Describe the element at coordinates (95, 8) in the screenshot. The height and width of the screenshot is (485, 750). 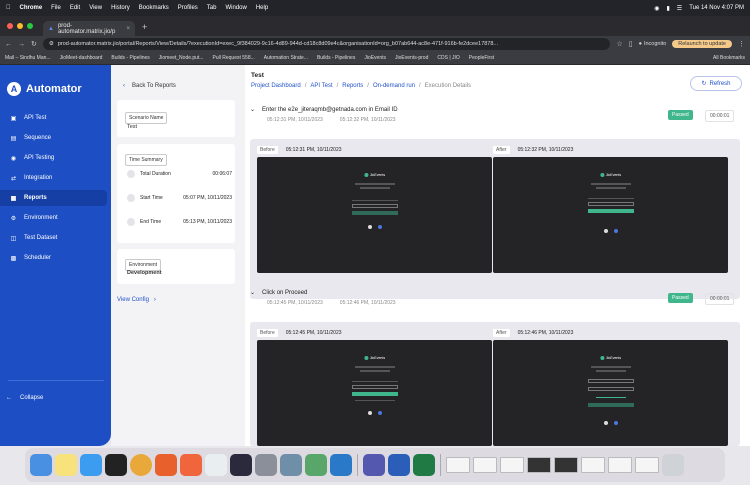
I see `menu-view: View` at that location.